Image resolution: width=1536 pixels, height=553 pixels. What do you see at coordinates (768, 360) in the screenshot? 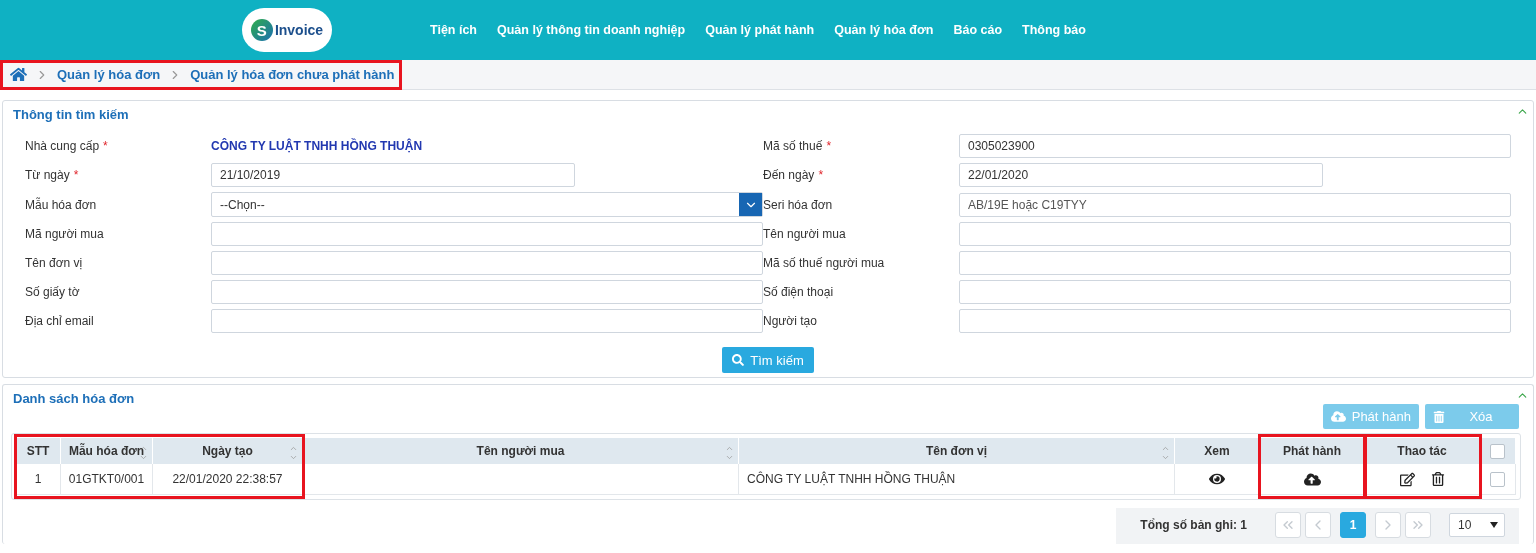
I see `search-button: Tìm kiếm` at bounding box center [768, 360].